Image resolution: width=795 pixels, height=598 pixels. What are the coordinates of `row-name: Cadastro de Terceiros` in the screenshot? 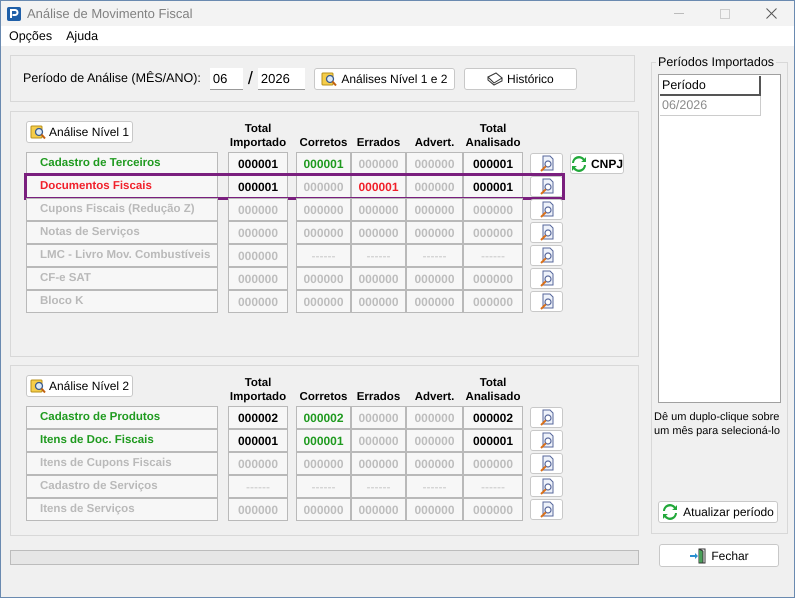 It's located at (122, 163).